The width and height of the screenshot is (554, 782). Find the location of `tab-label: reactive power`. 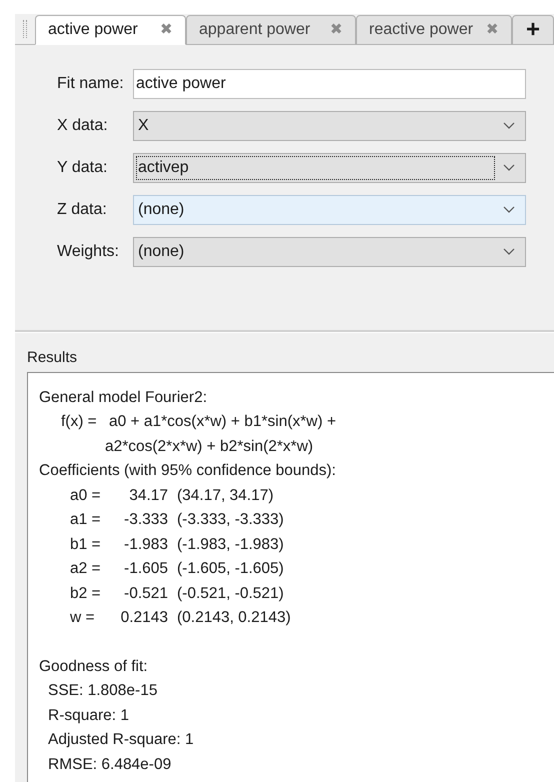

tab-label: reactive power is located at coordinates (421, 30).